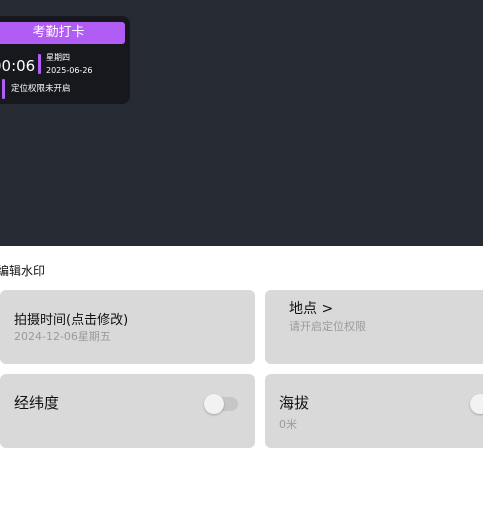  What do you see at coordinates (127, 411) in the screenshot?
I see `longitude-latitude-card: 经纬度` at bounding box center [127, 411].